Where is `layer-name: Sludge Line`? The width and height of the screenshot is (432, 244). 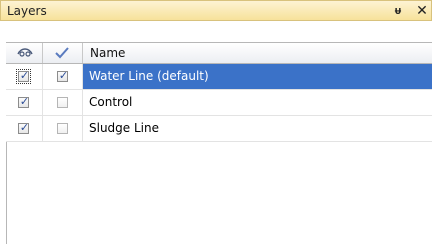 layer-name: Sludge Line is located at coordinates (124, 128).